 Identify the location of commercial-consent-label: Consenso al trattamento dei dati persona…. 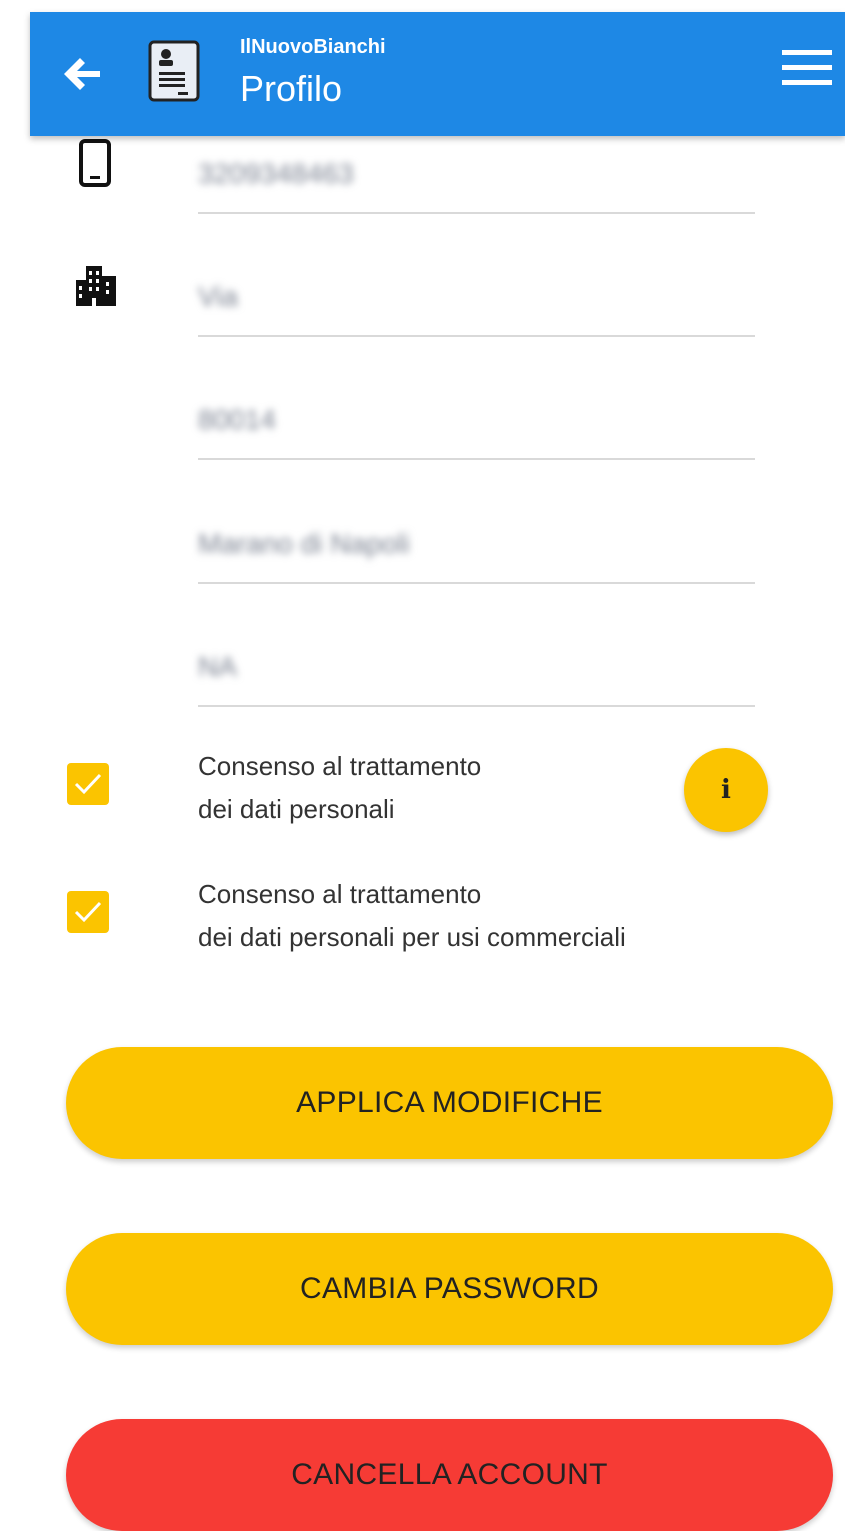
(412, 916).